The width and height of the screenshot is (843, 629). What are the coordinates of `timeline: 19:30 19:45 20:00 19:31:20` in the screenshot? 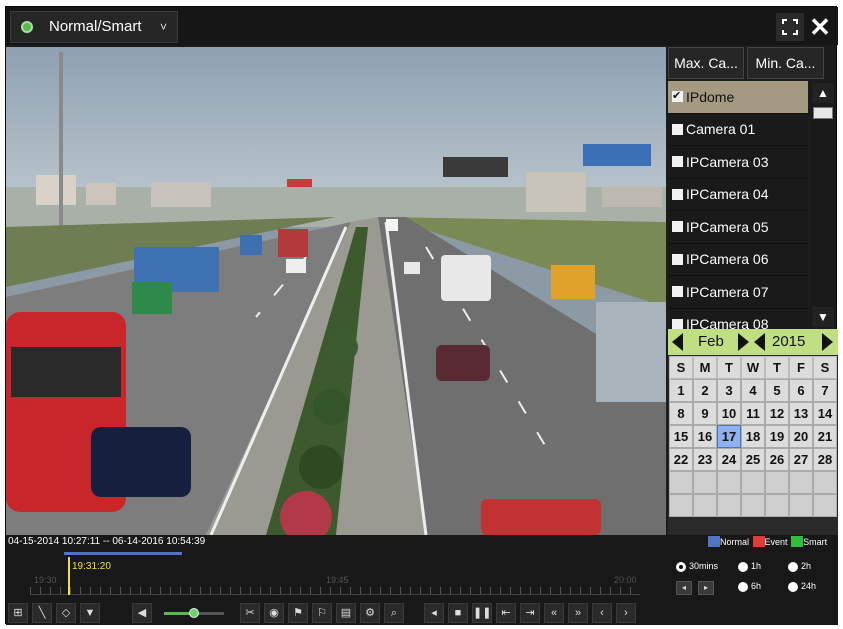 It's located at (335, 577).